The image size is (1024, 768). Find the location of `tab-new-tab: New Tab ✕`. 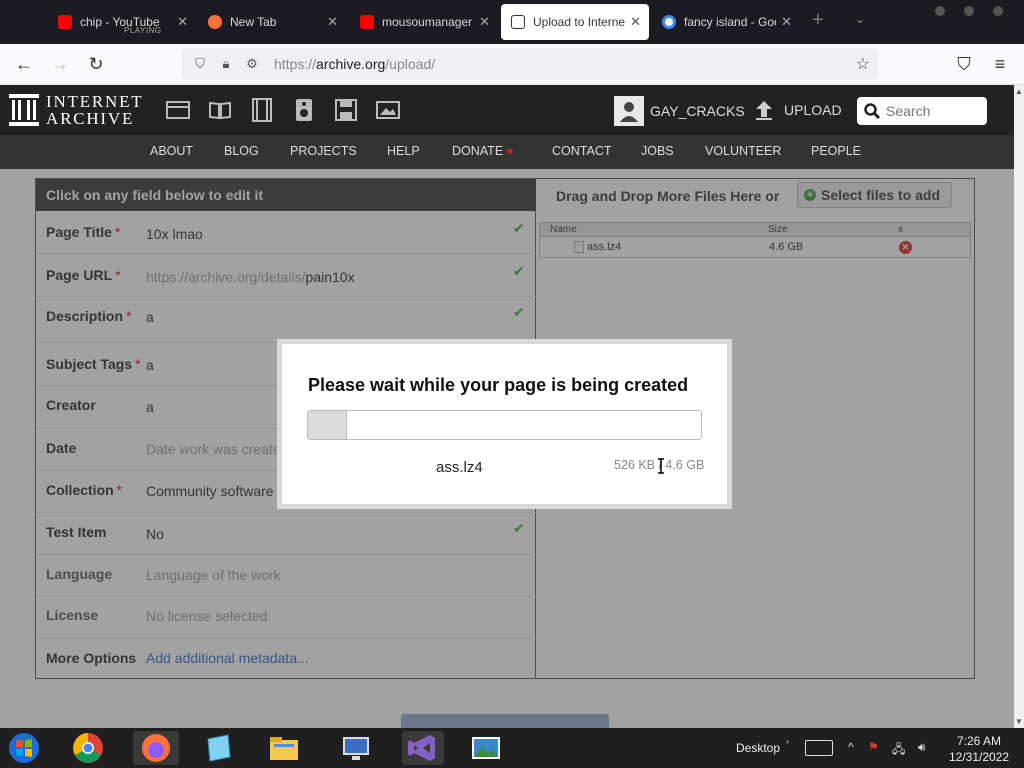

tab-new-tab: New Tab ✕ is located at coordinates (272, 22).